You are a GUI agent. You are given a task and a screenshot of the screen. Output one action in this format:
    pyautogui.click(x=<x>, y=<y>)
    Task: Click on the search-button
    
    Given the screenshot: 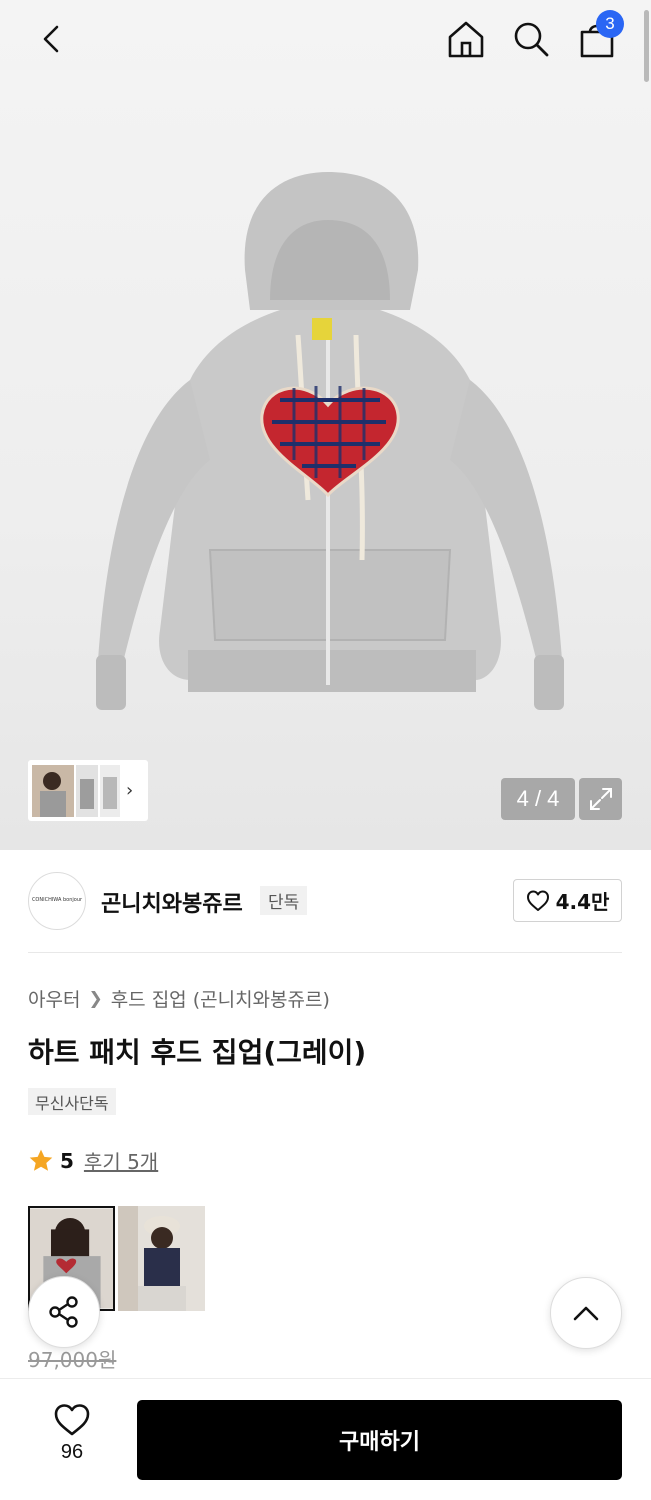 What is the action you would take?
    pyautogui.click(x=531, y=39)
    